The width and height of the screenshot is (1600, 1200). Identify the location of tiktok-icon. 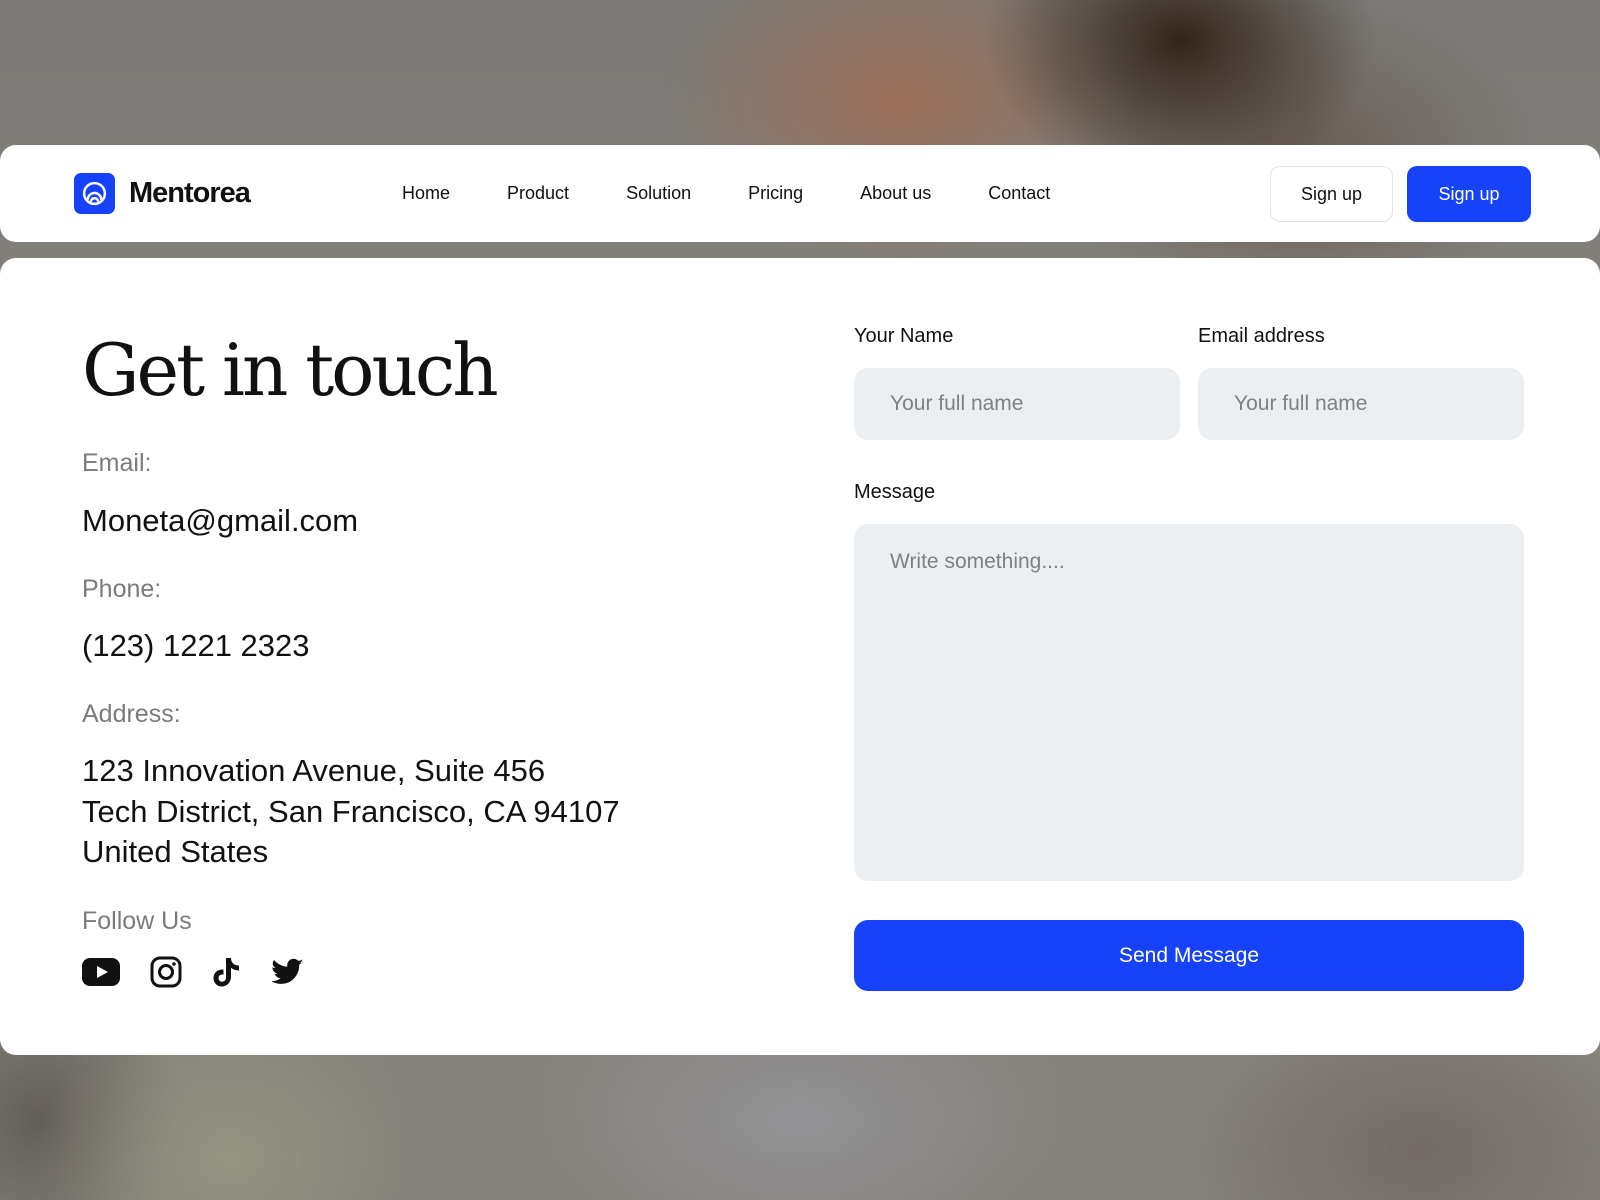
(227, 972).